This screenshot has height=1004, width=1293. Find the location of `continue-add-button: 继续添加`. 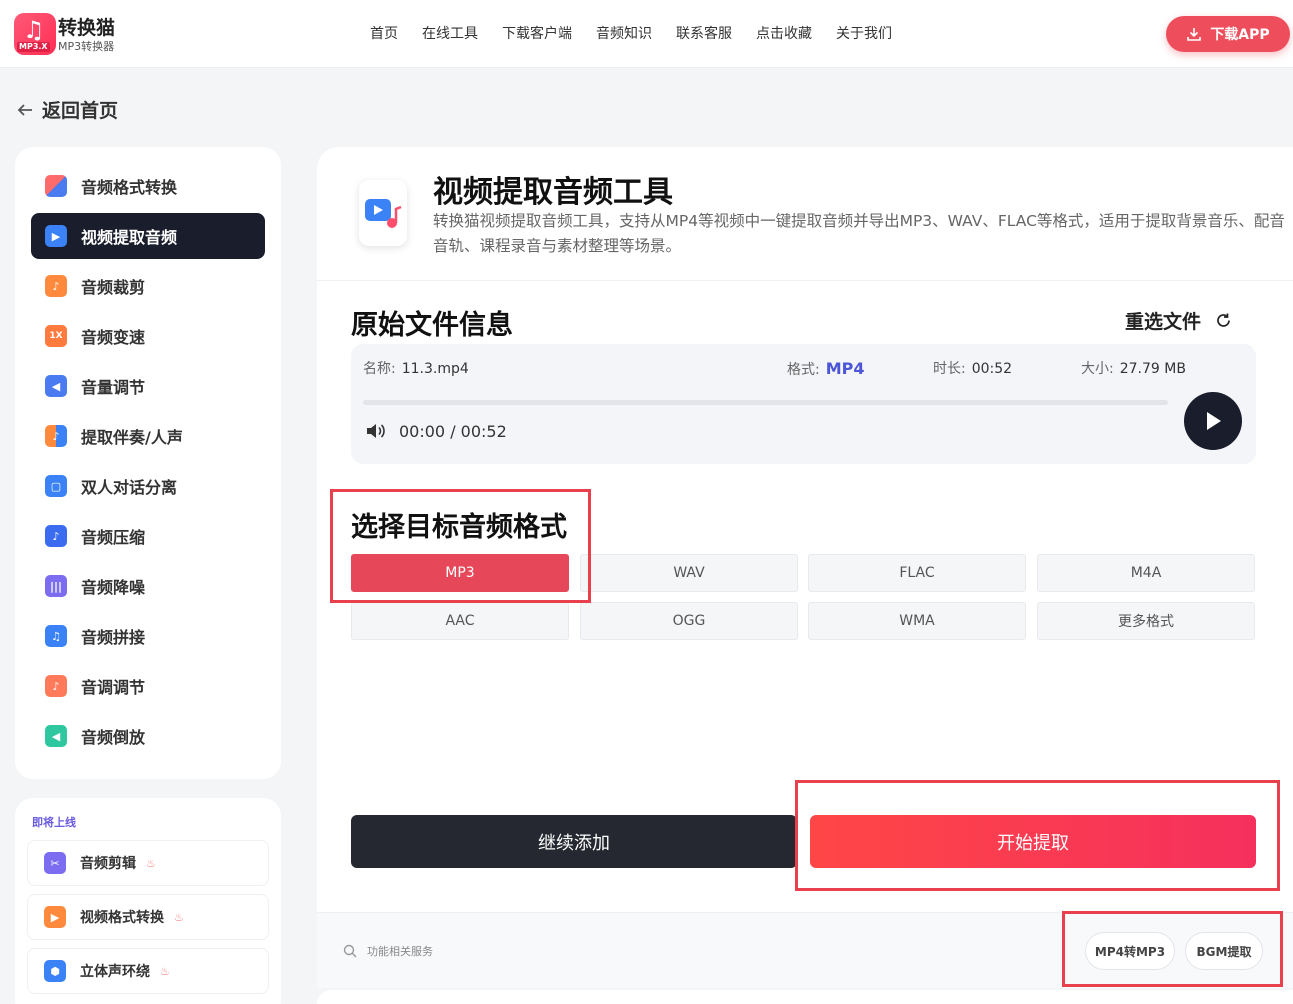

continue-add-button: 继续添加 is located at coordinates (574, 841).